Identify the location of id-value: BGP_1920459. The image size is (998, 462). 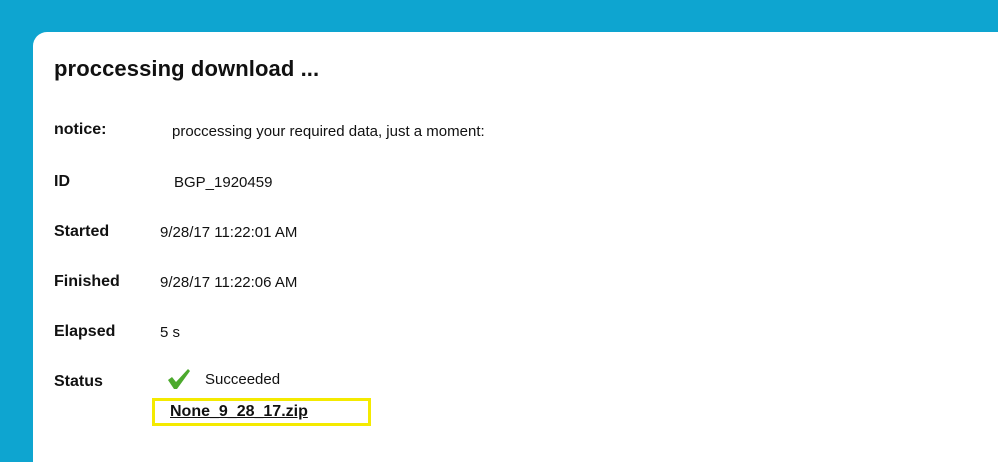
(223, 182).